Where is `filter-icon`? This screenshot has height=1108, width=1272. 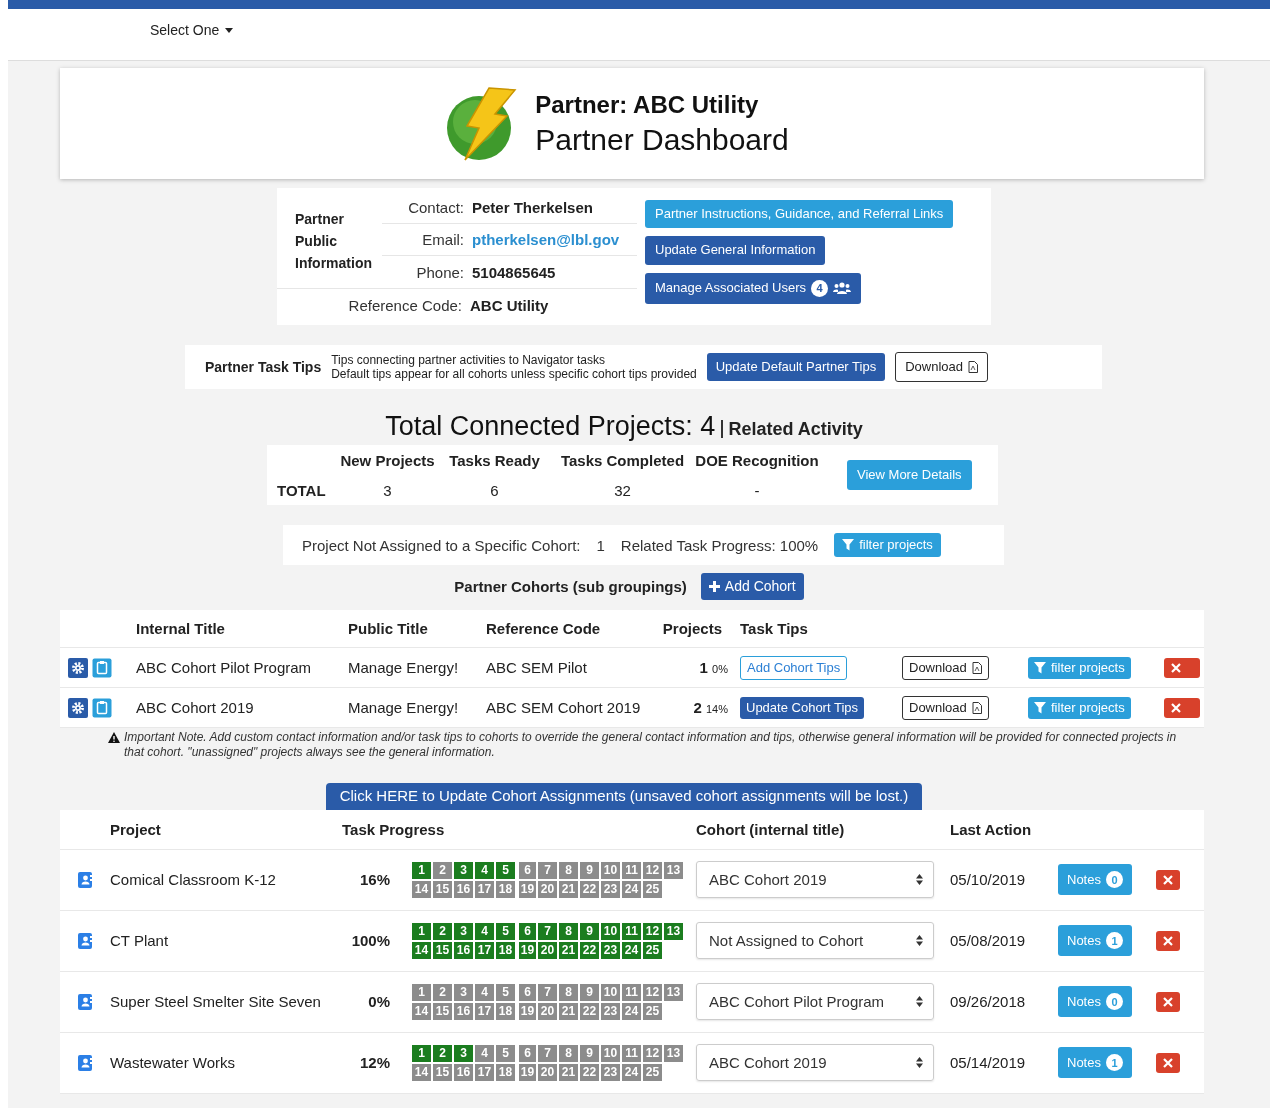
filter-icon is located at coordinates (1040, 707).